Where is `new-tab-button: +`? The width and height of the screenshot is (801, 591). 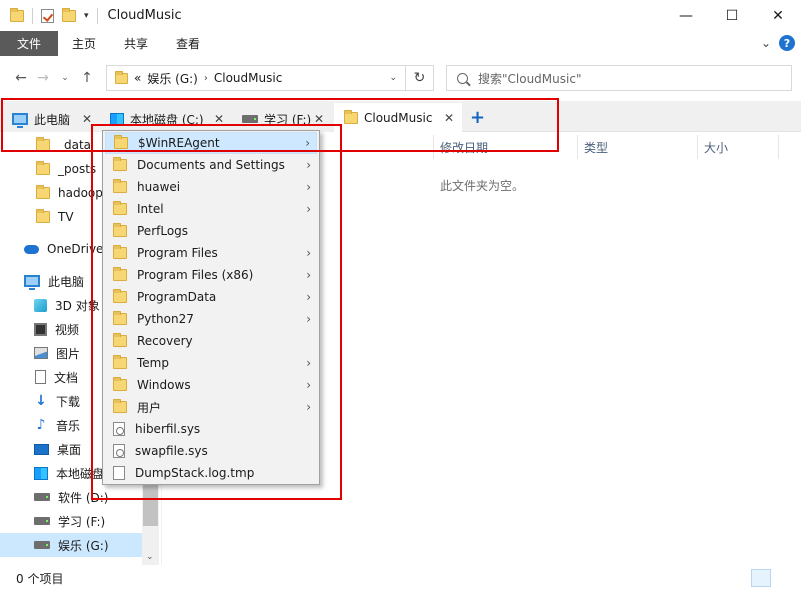
new-tab-button: + is located at coordinates (477, 117).